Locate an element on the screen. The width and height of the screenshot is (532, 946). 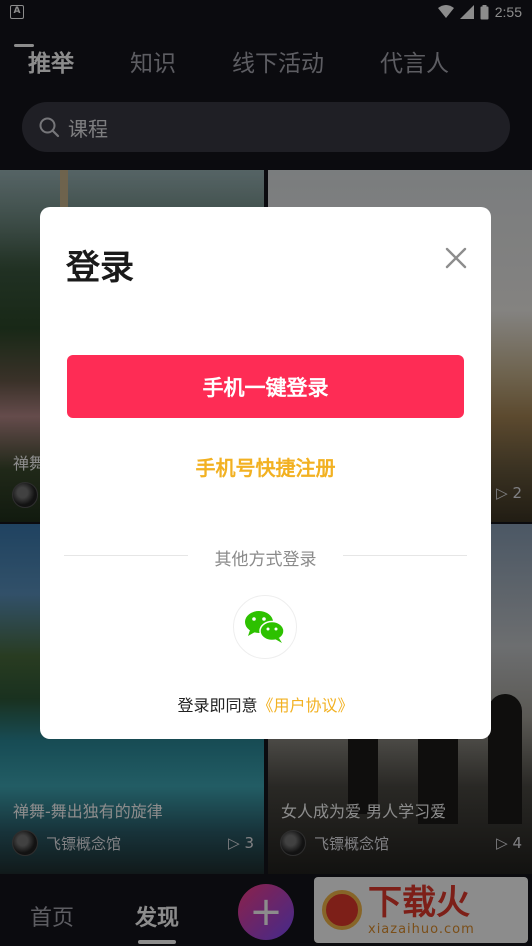
dialog-title: 登录 is located at coordinates (100, 268).